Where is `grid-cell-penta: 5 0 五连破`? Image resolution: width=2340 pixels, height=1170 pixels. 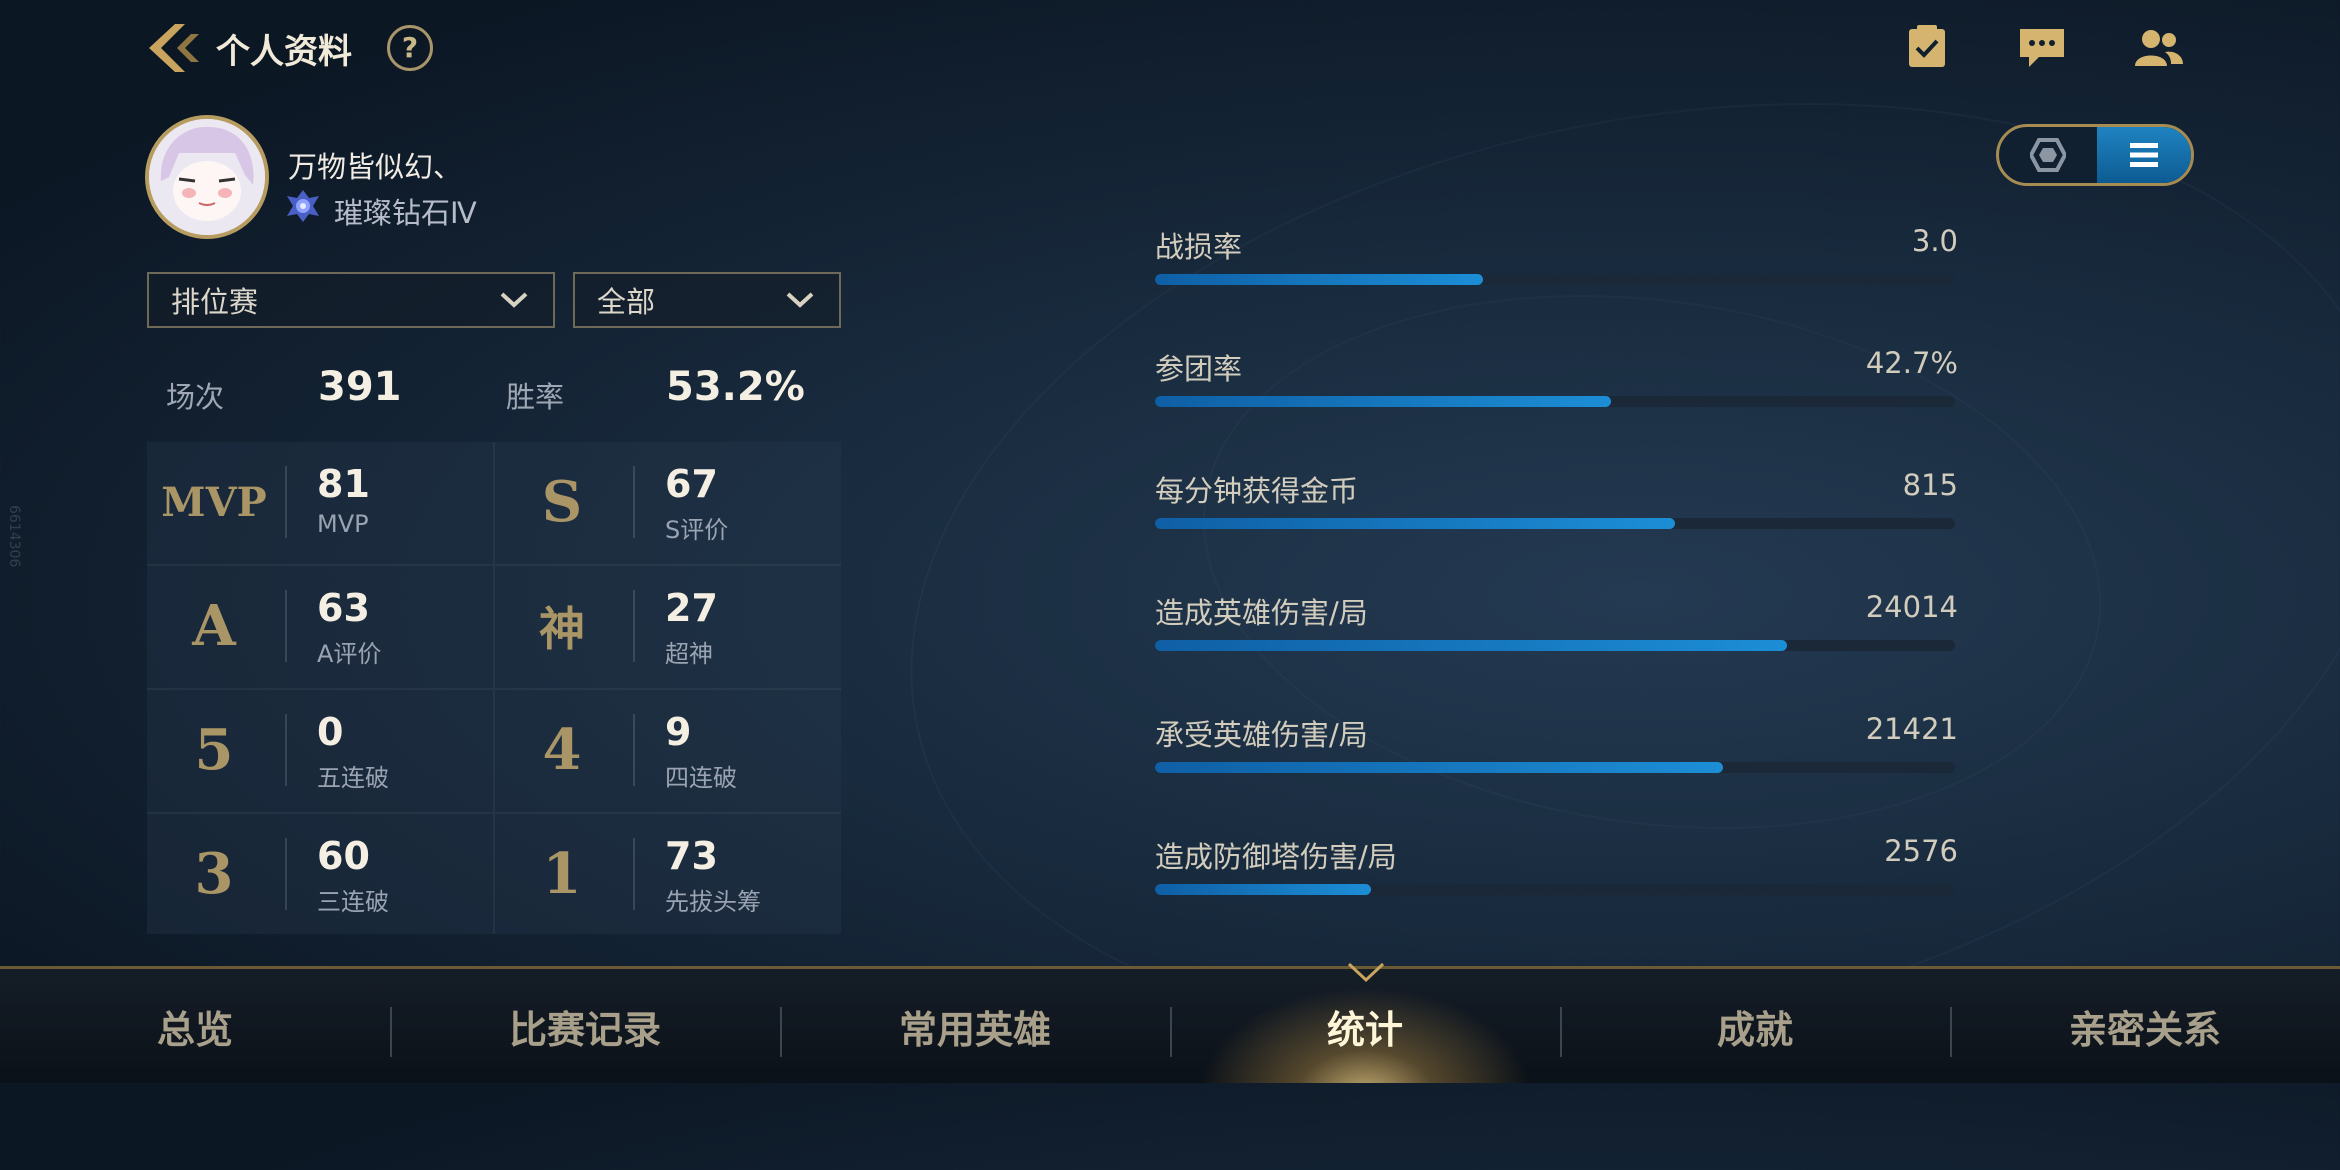
grid-cell-penta: 5 0 五连破 is located at coordinates (320, 752).